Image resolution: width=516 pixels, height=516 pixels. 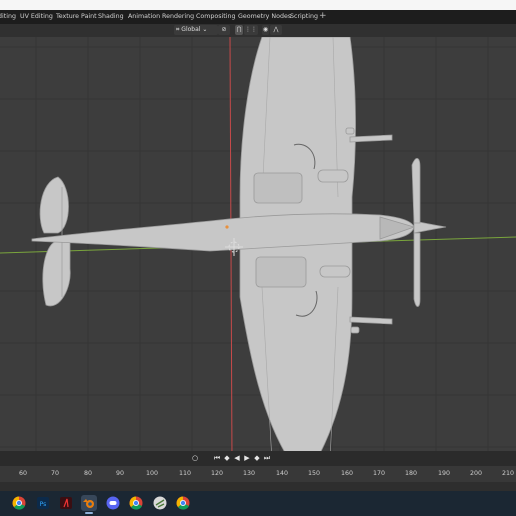 I want to click on adobe-icon, so click(x=66, y=503).